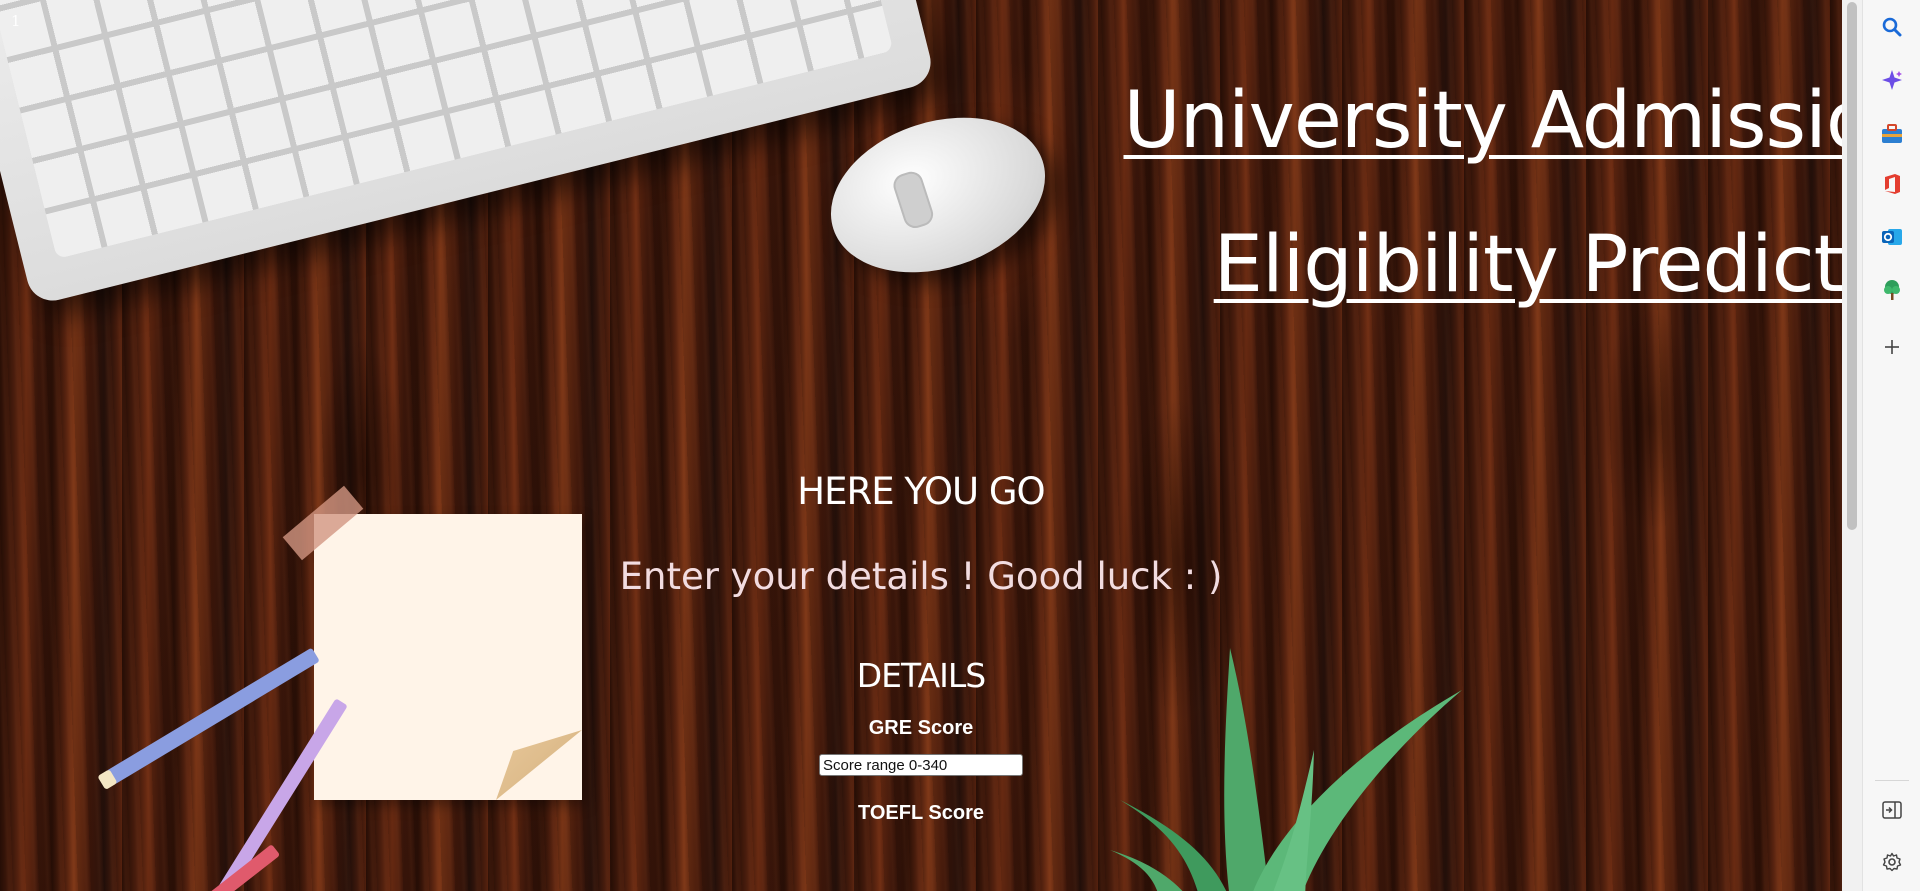  What do you see at coordinates (1892, 780) in the screenshot?
I see `sidebar-divider` at bounding box center [1892, 780].